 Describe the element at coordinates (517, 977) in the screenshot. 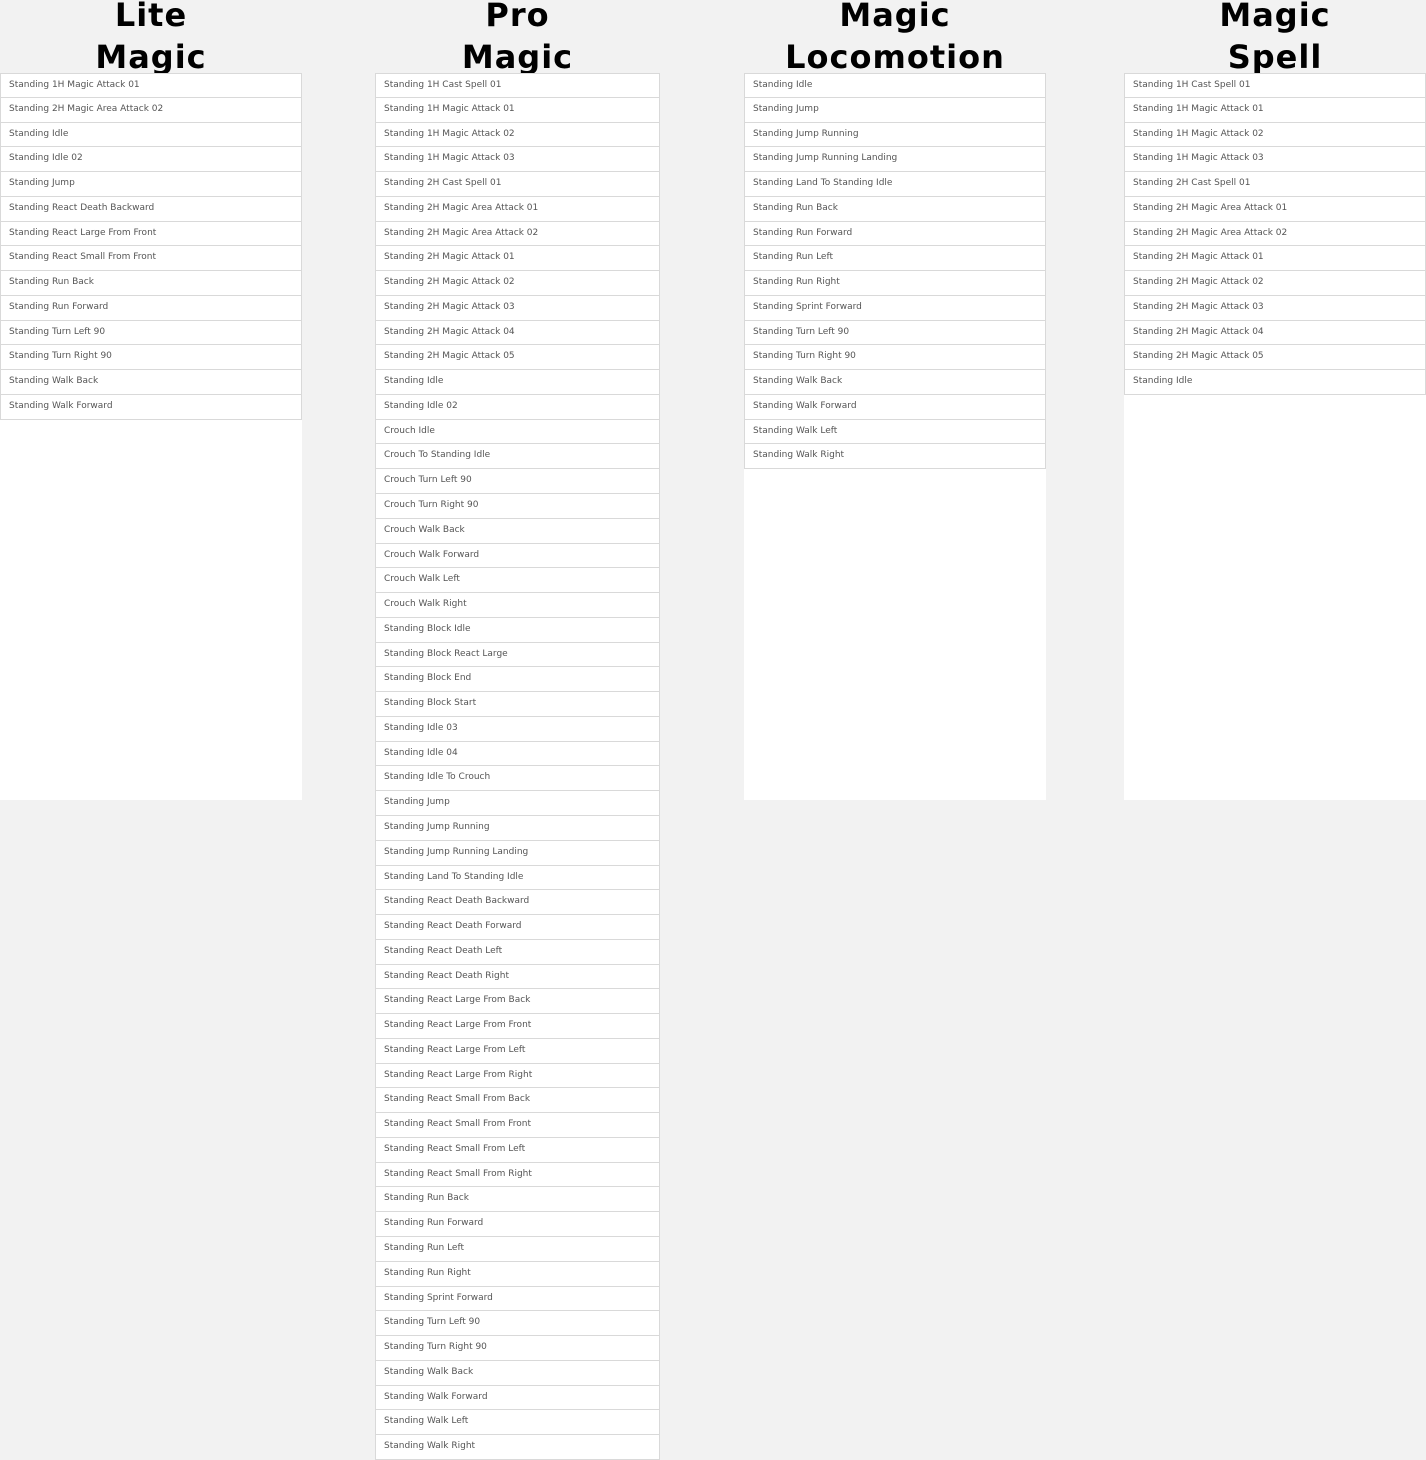

I see `list-item: Standing React Death Right` at that location.